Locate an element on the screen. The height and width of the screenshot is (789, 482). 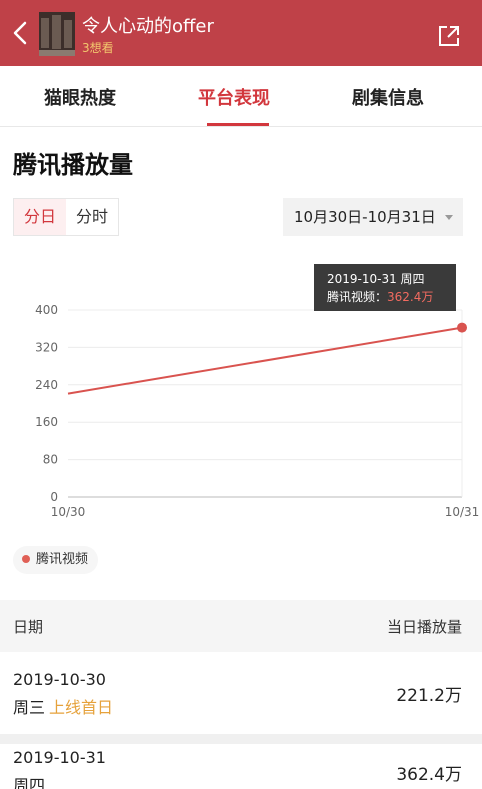
y-tick-label: 80 is located at coordinates (50, 460).